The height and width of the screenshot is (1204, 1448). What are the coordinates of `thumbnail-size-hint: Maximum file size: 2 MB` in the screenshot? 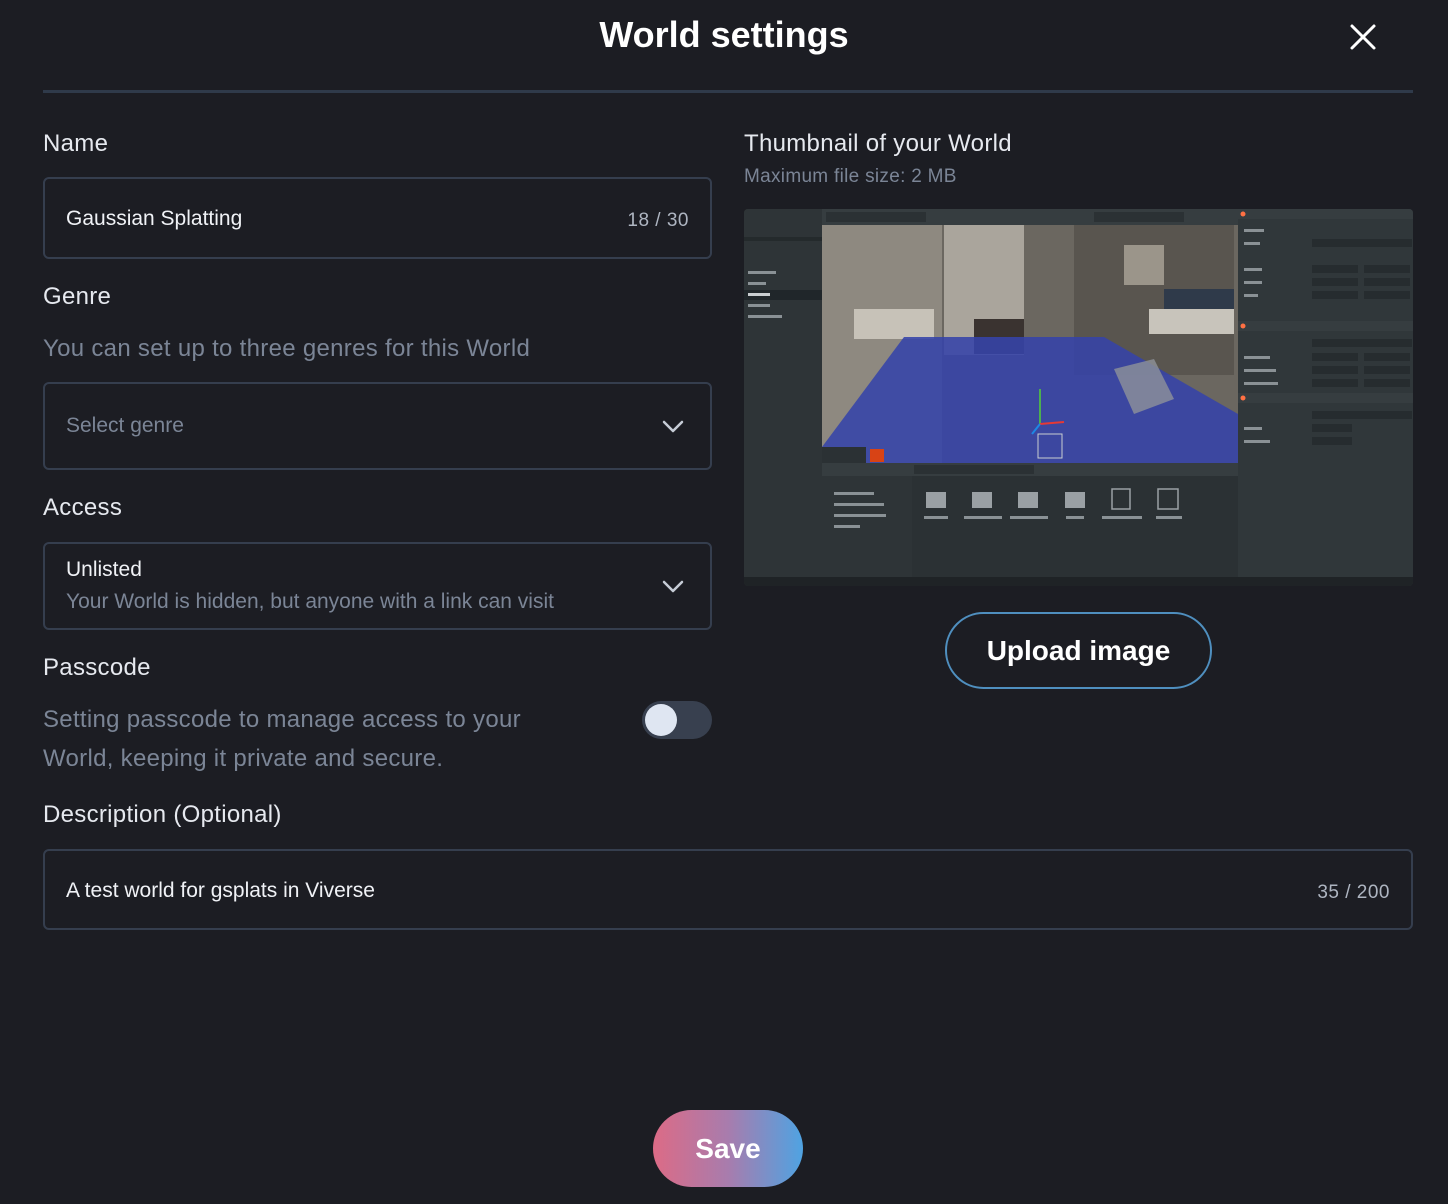 It's located at (850, 176).